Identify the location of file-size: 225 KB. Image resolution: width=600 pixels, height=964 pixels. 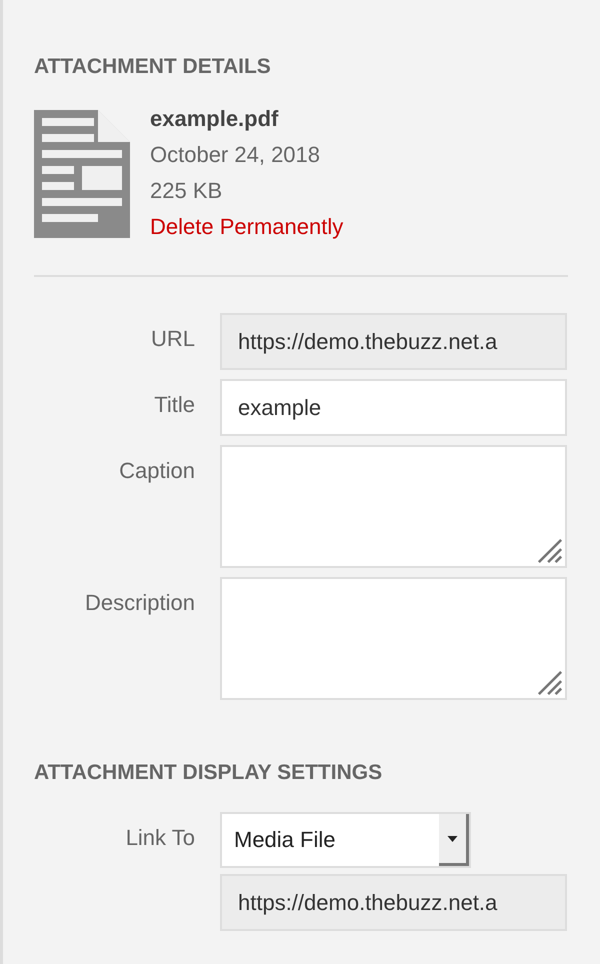
(186, 191).